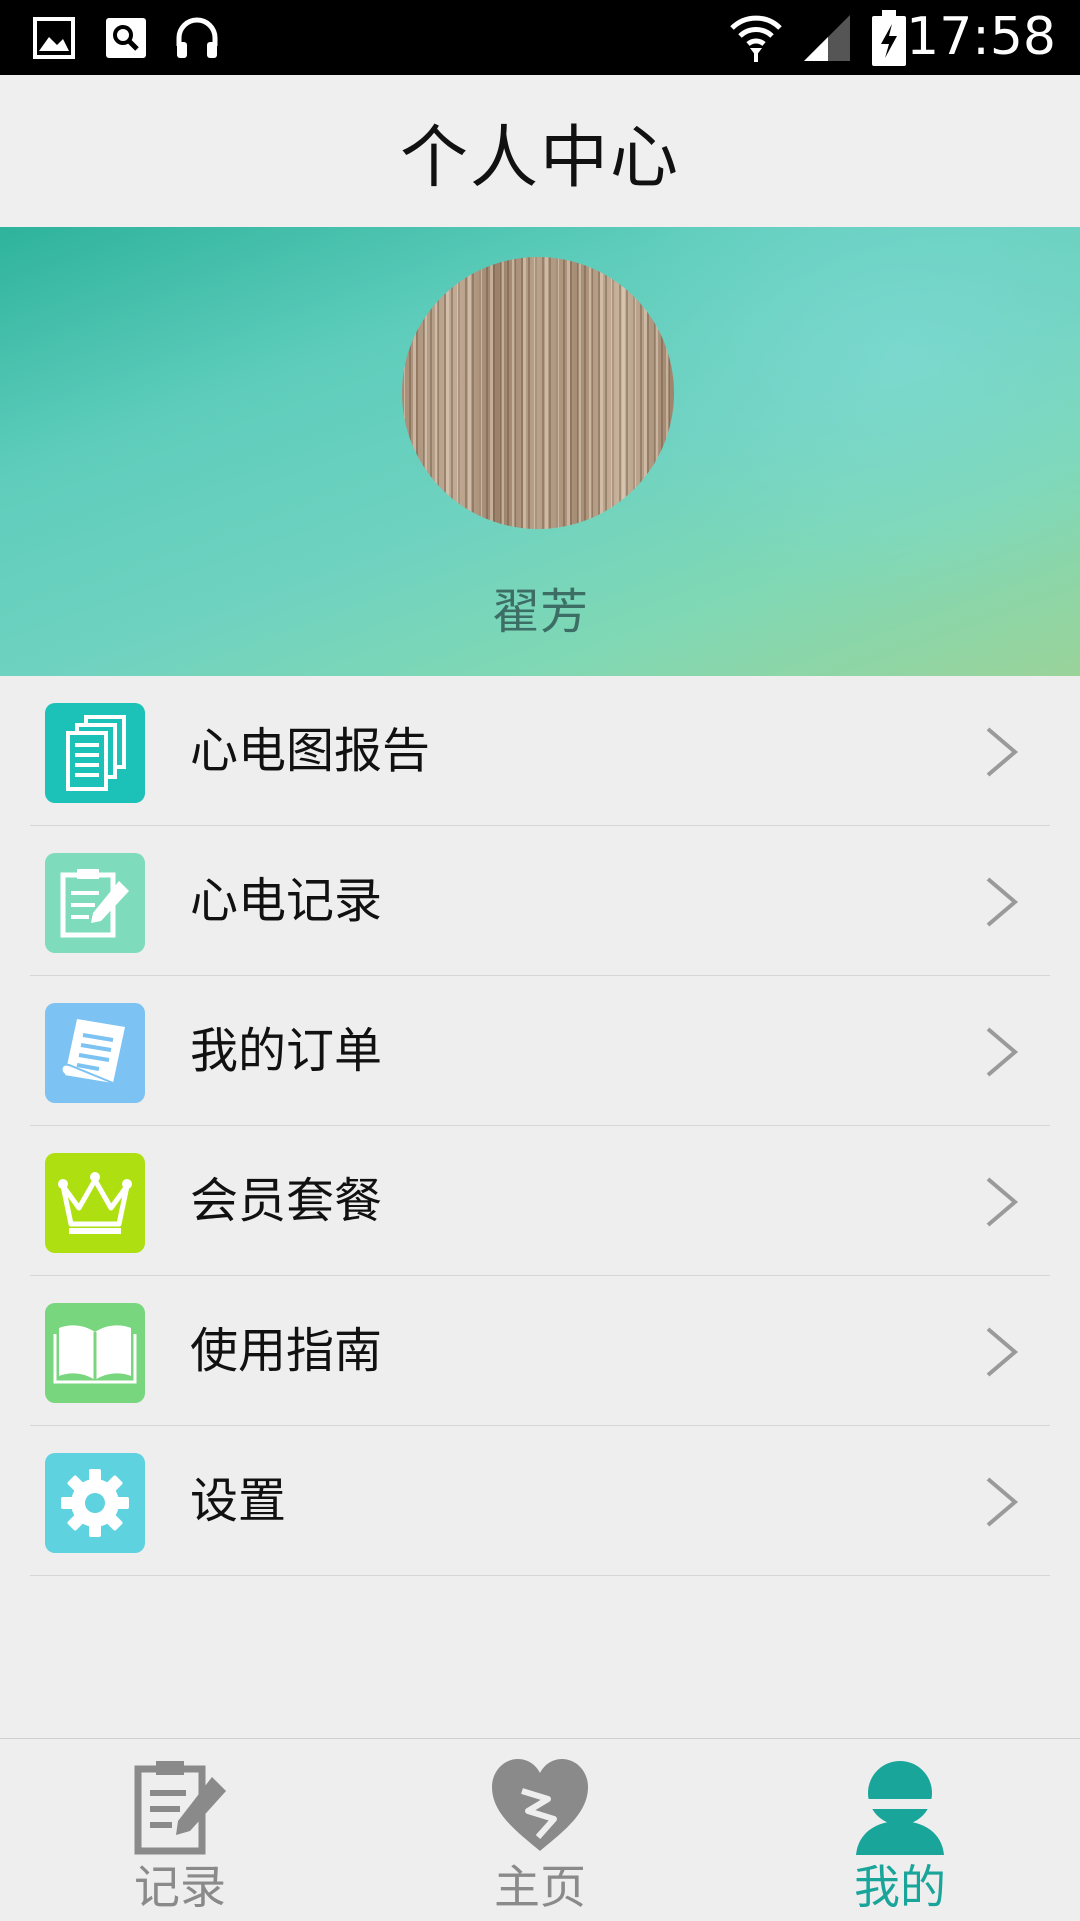  Describe the element at coordinates (126, 37) in the screenshot. I see `search-app-icon` at that location.